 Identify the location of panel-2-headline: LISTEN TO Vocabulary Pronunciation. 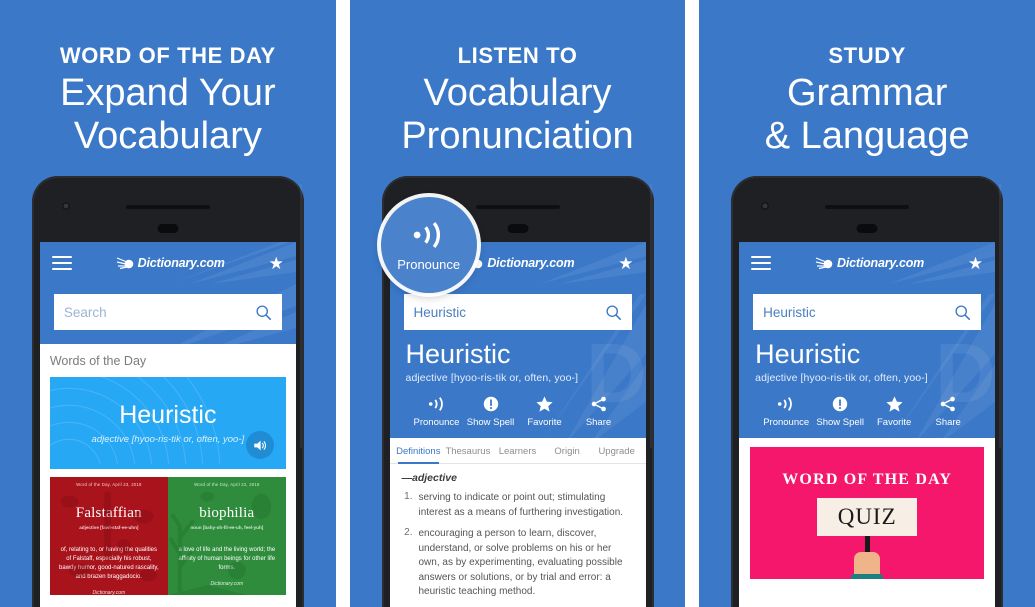
(518, 78).